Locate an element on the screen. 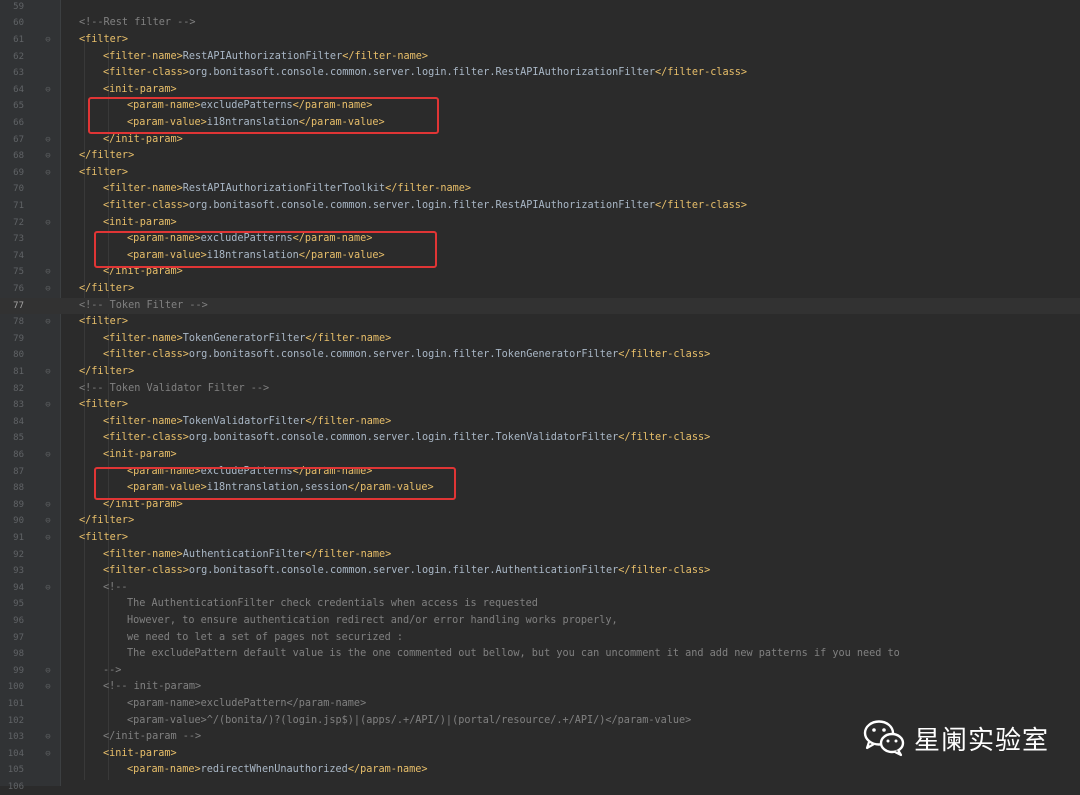  code-line: 90 ⊖ </filter> is located at coordinates (540, 521).